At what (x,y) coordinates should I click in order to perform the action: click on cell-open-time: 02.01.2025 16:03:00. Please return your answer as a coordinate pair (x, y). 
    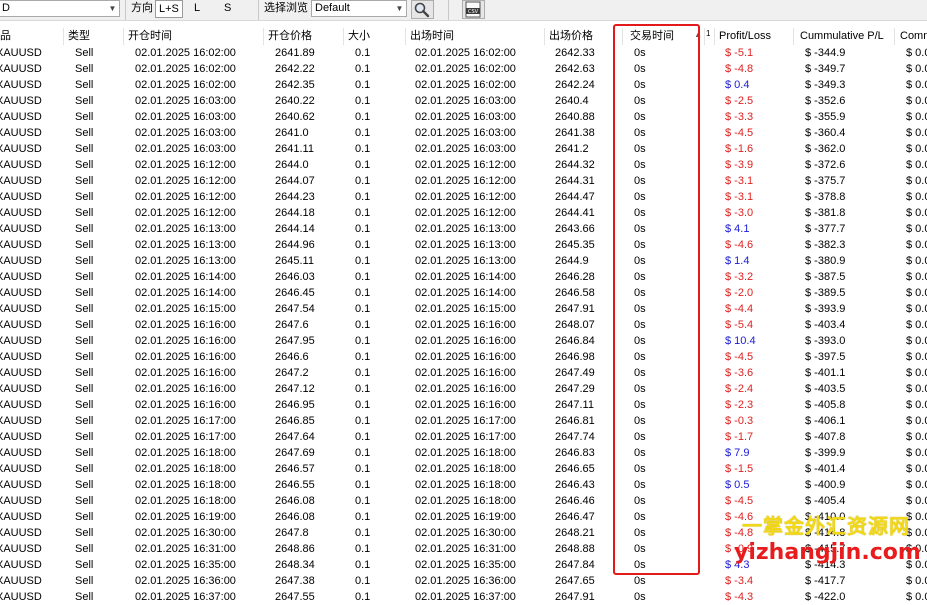
    Looking at the image, I should click on (185, 117).